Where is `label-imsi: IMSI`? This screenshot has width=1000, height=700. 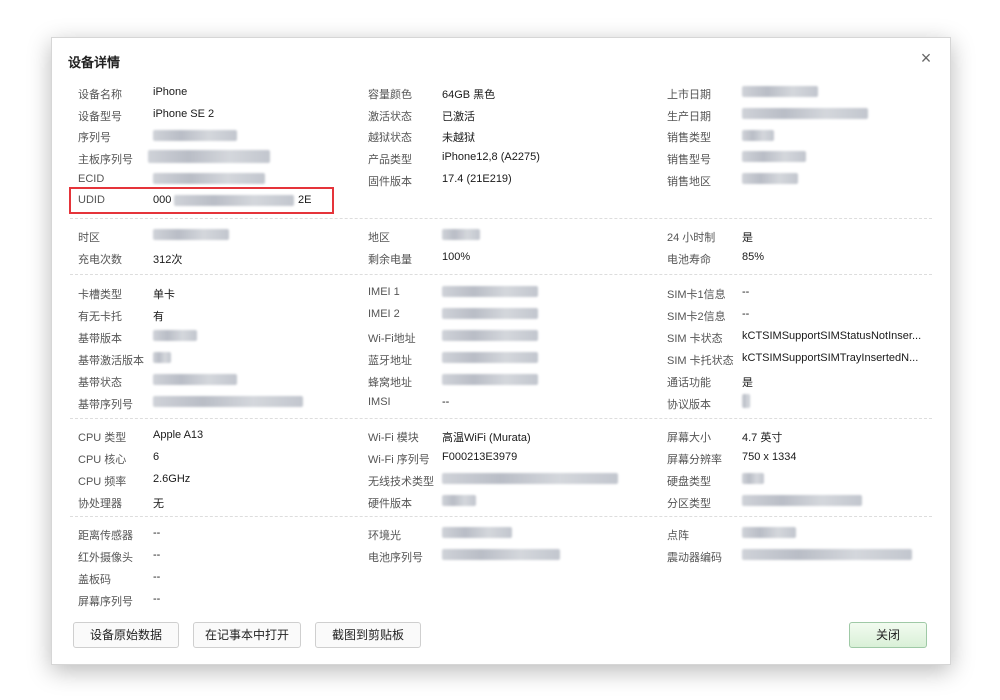 label-imsi: IMSI is located at coordinates (379, 402).